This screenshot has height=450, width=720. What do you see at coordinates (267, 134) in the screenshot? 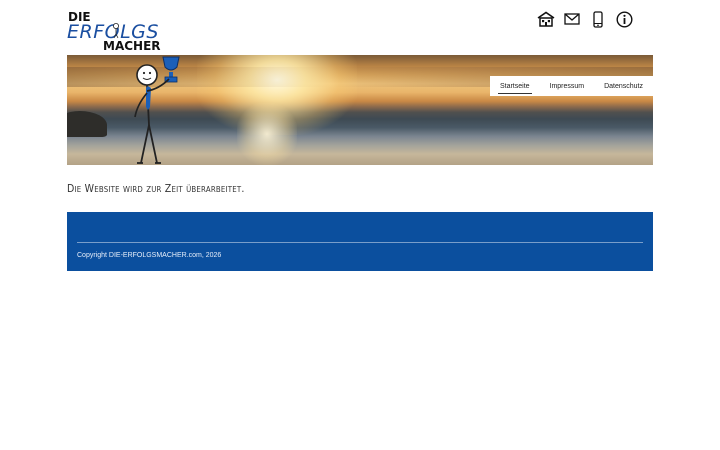
I see `banner-sun-reflection` at bounding box center [267, 134].